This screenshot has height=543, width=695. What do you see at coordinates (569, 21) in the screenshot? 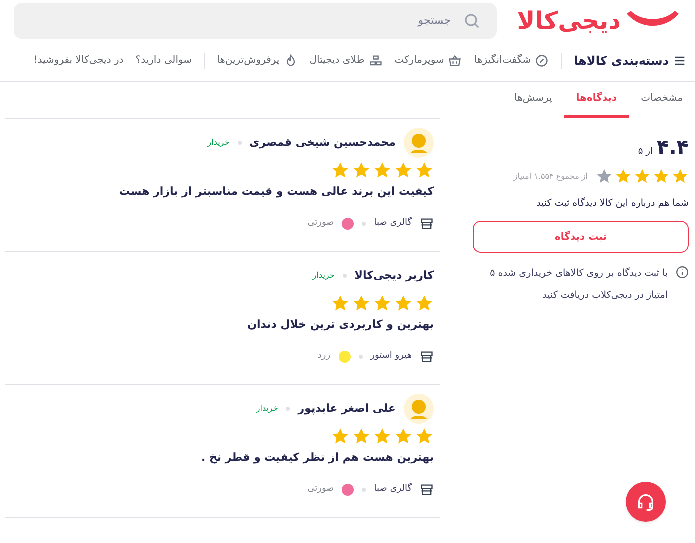
I see `logo-wordmark: دیجی‌کالا` at bounding box center [569, 21].